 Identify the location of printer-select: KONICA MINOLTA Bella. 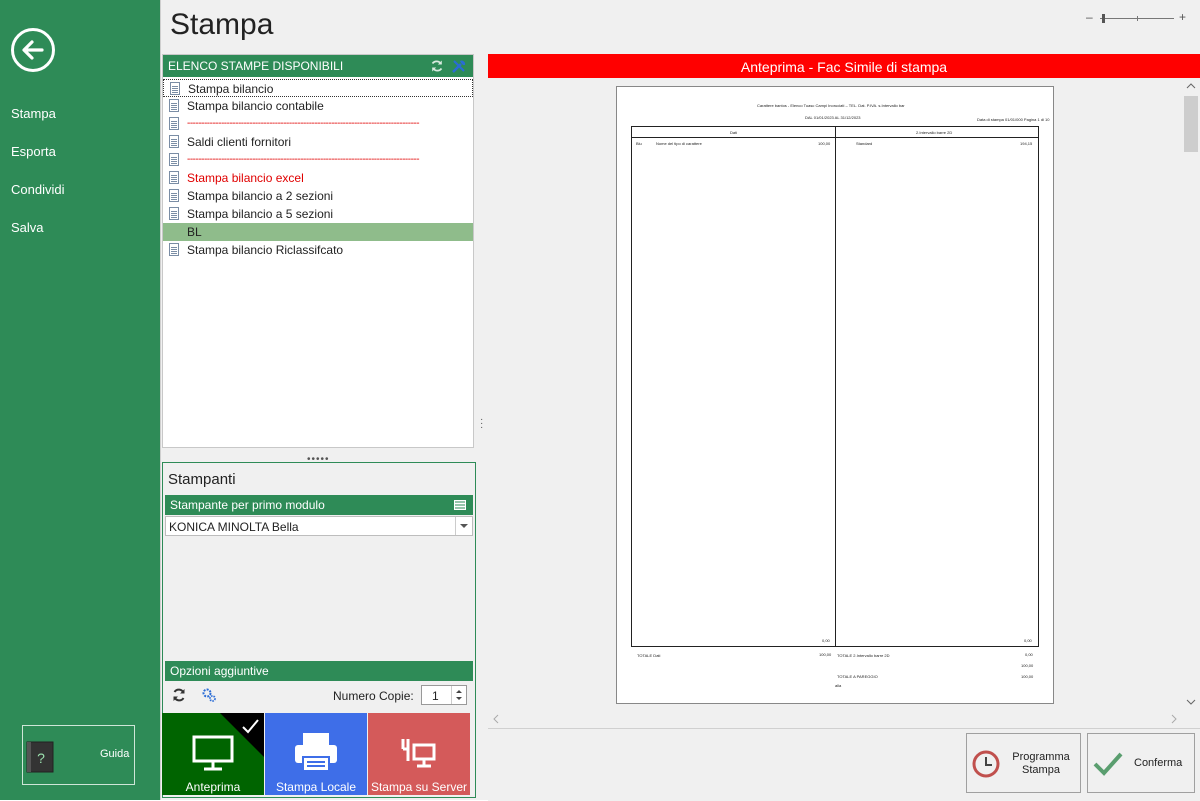
(319, 526).